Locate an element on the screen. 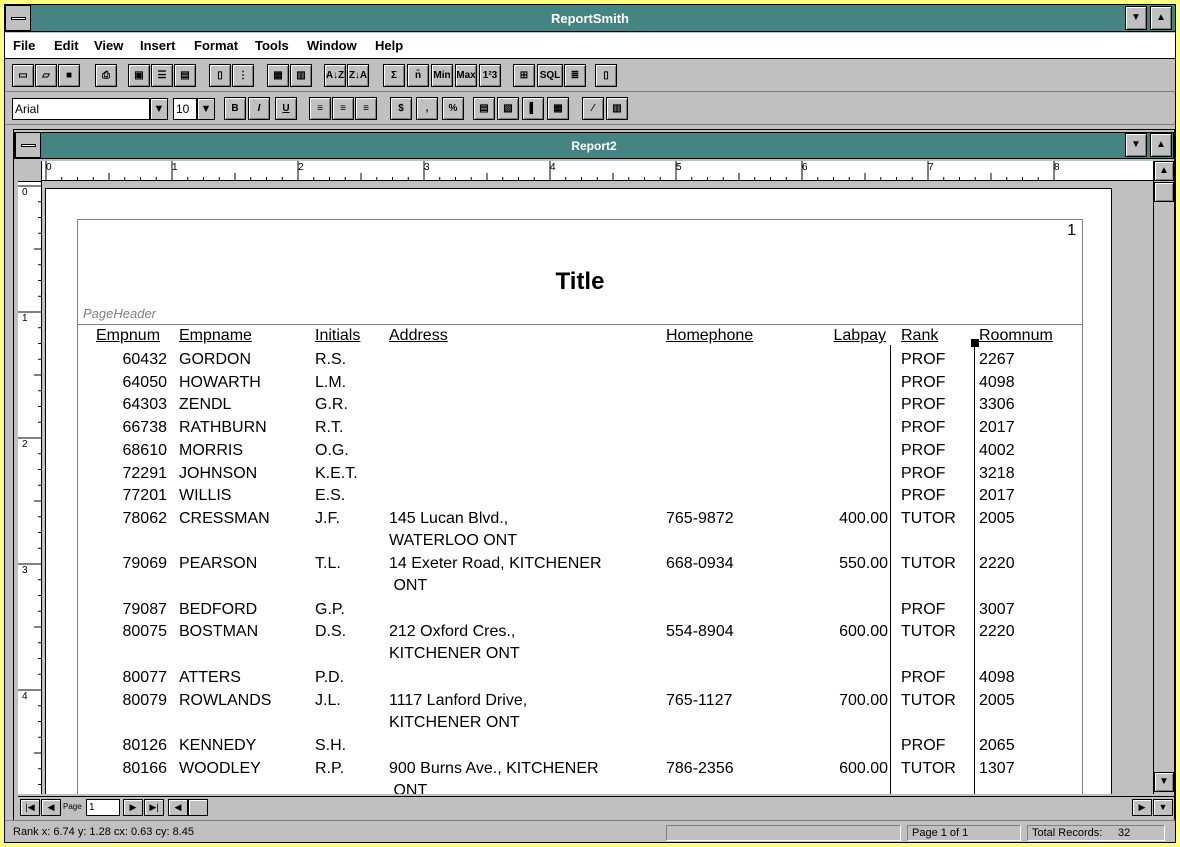 The height and width of the screenshot is (847, 1180). address-line2-cell: KITCHENER ONT is located at coordinates (454, 654).